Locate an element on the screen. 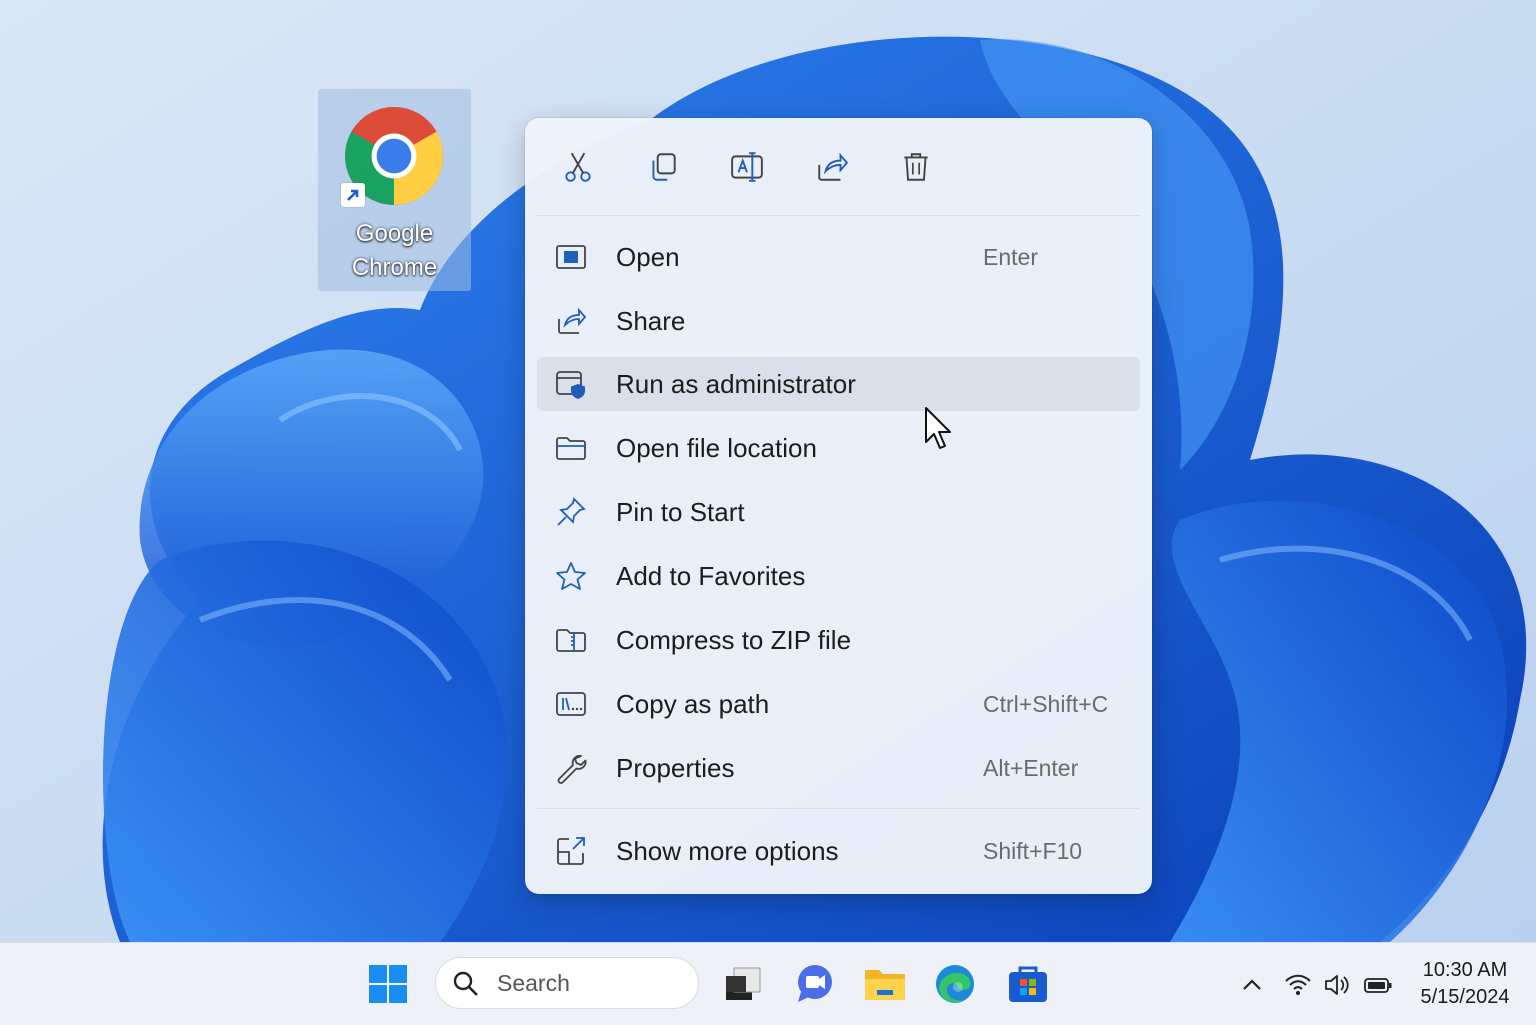 This screenshot has width=1536, height=1025. menu-item-label: Show more options is located at coordinates (727, 851).